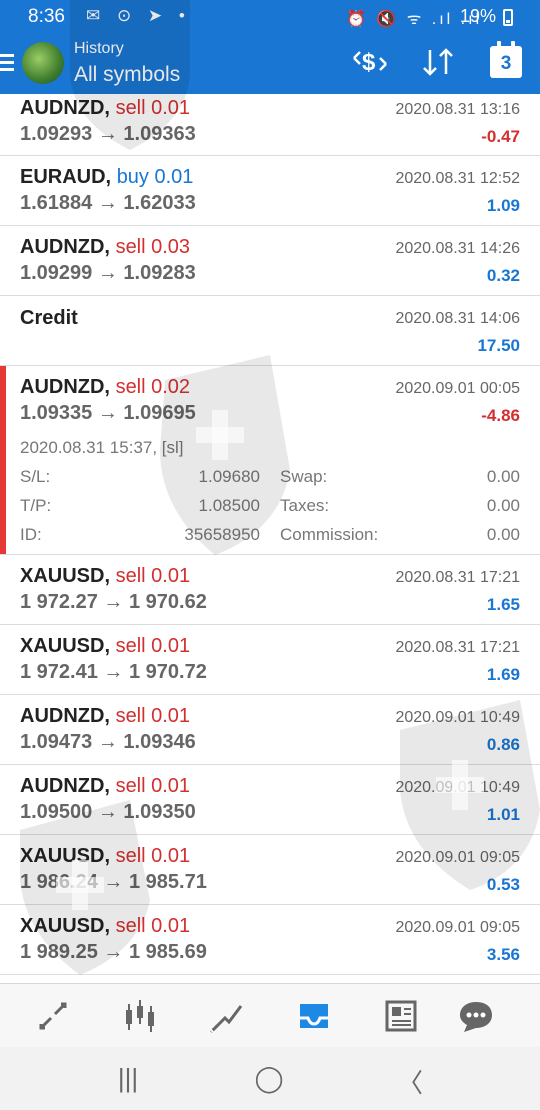  What do you see at coordinates (457, 857) in the screenshot?
I see `trade-time: 2020.09.01 09:05` at bounding box center [457, 857].